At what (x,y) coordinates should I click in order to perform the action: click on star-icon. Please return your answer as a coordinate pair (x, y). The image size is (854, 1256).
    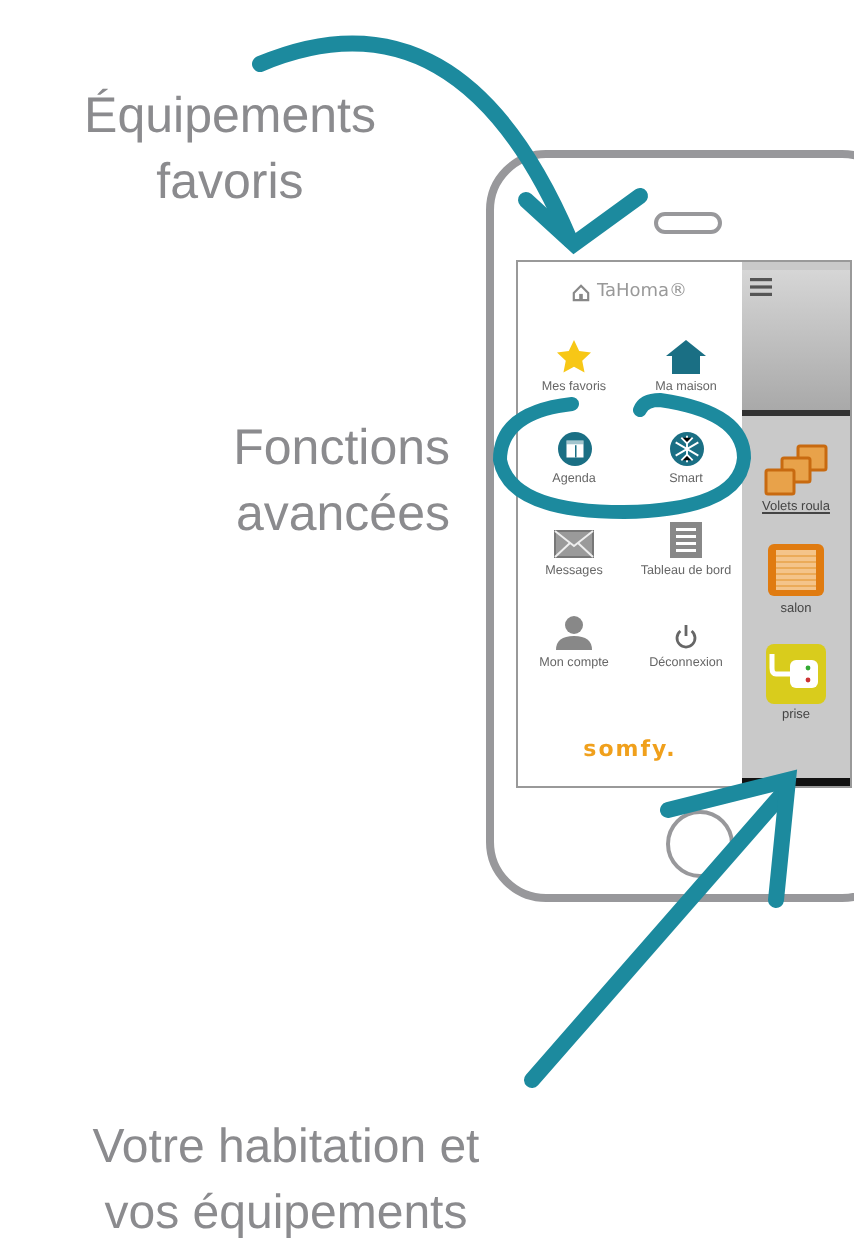
    Looking at the image, I should click on (574, 357).